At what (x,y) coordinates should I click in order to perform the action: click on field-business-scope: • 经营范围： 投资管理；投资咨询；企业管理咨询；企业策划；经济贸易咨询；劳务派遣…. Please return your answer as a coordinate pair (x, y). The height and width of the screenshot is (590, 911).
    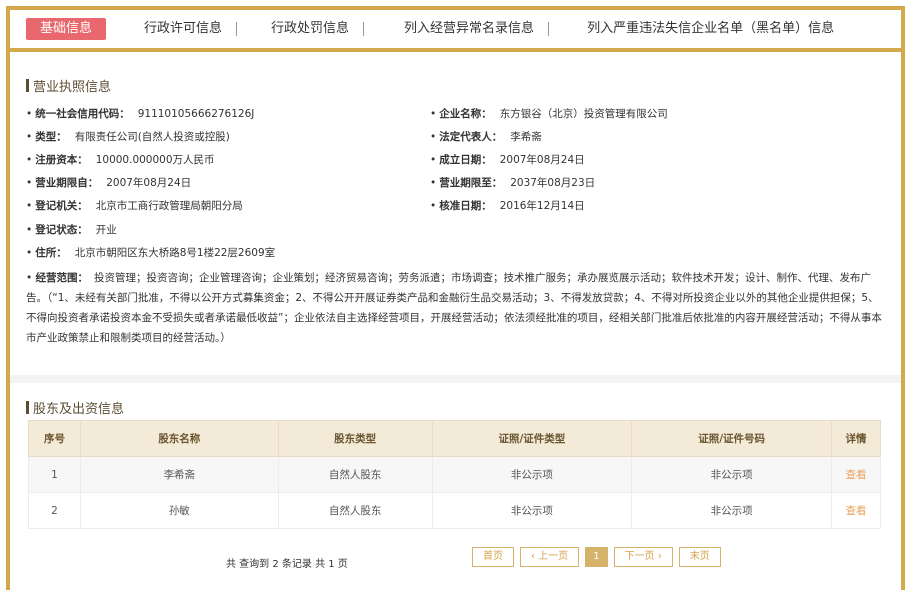
    Looking at the image, I should click on (454, 308).